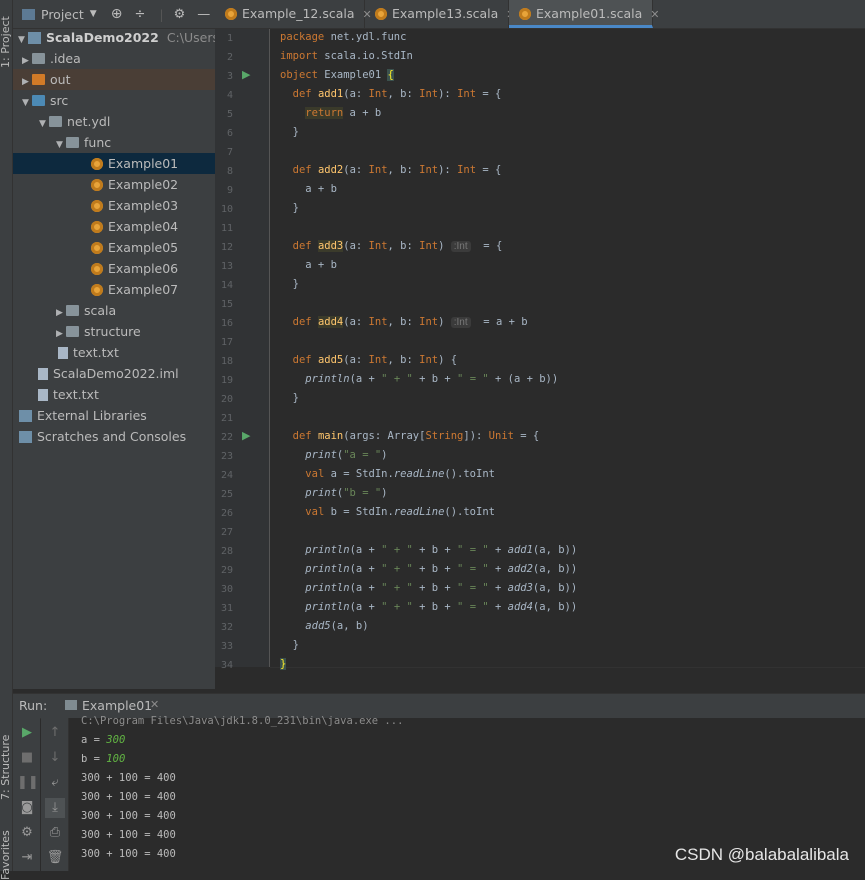 The image size is (865, 880). I want to click on line-number: 32, so click(226, 627).